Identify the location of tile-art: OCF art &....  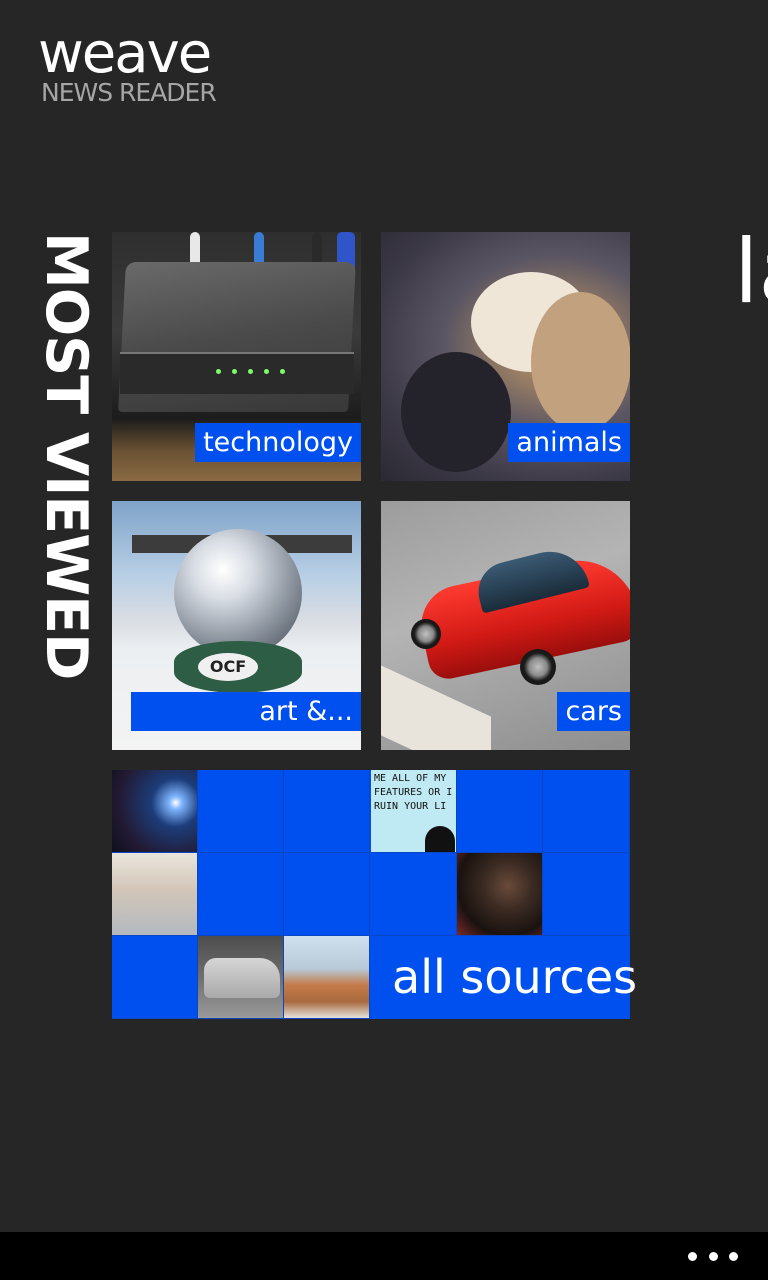
(236, 625).